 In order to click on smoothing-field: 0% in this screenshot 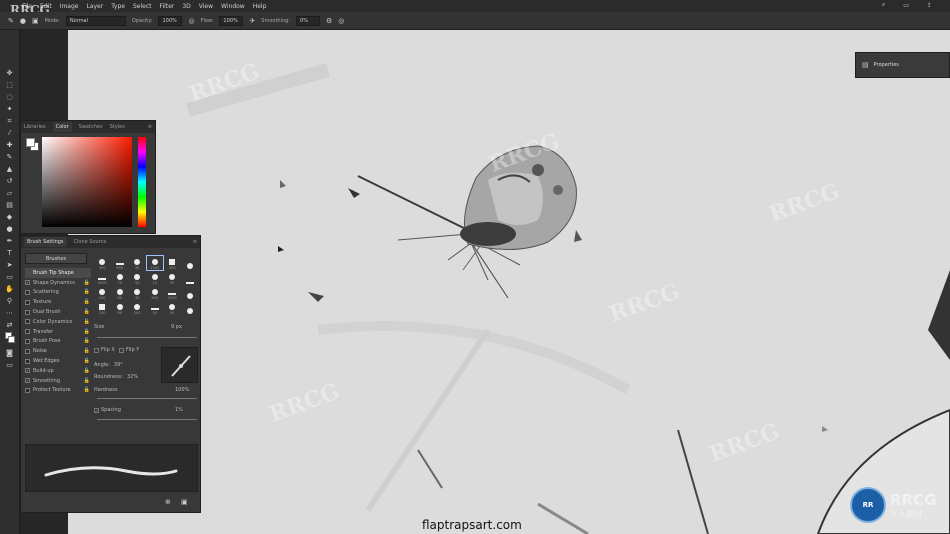, I will do `click(308, 20)`.